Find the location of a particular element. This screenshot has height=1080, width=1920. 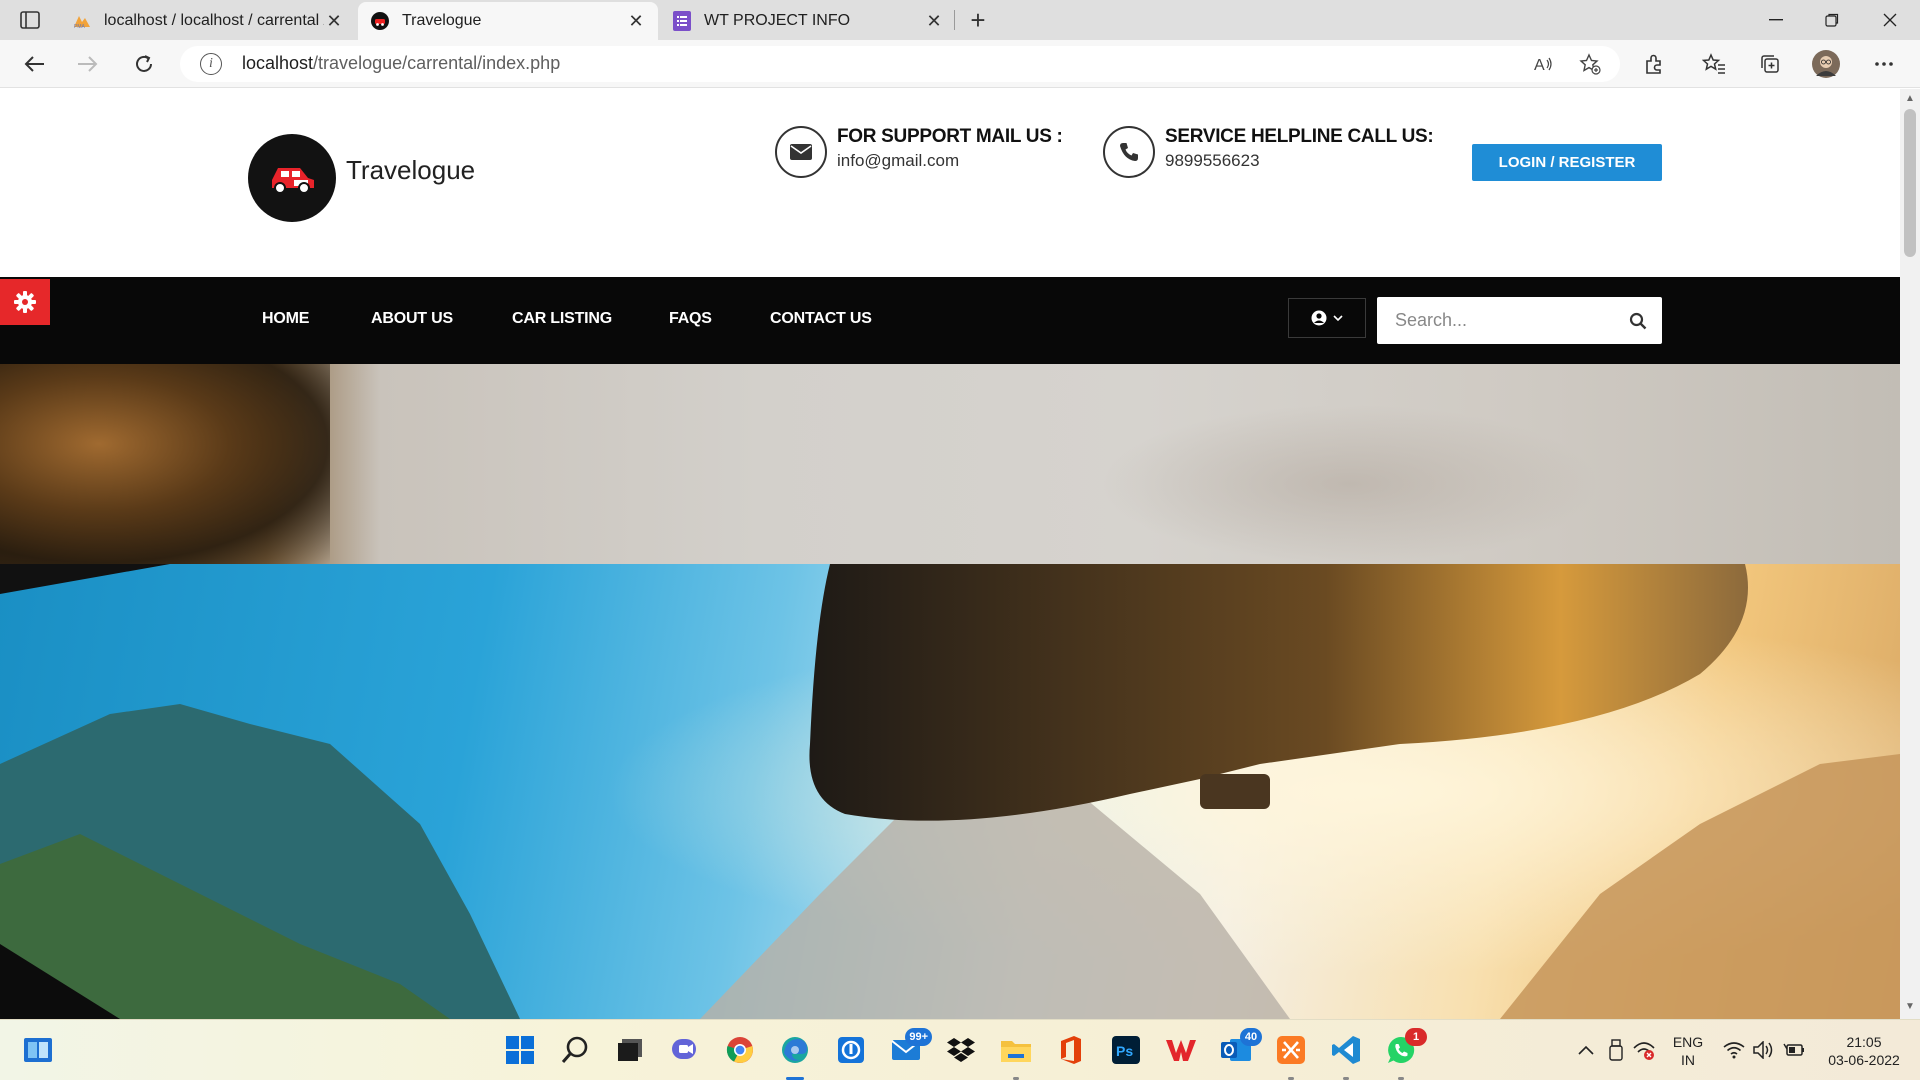

tab-title: Travelogue is located at coordinates (442, 20).